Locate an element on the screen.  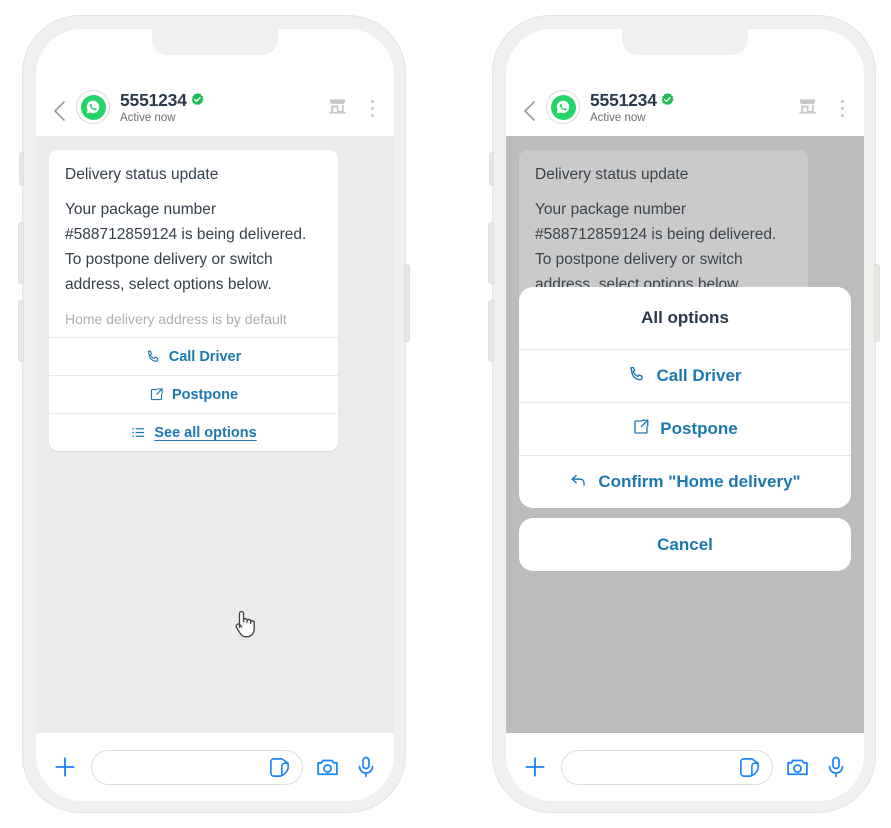
message-action-call-driver: Call Driver is located at coordinates (193, 356).